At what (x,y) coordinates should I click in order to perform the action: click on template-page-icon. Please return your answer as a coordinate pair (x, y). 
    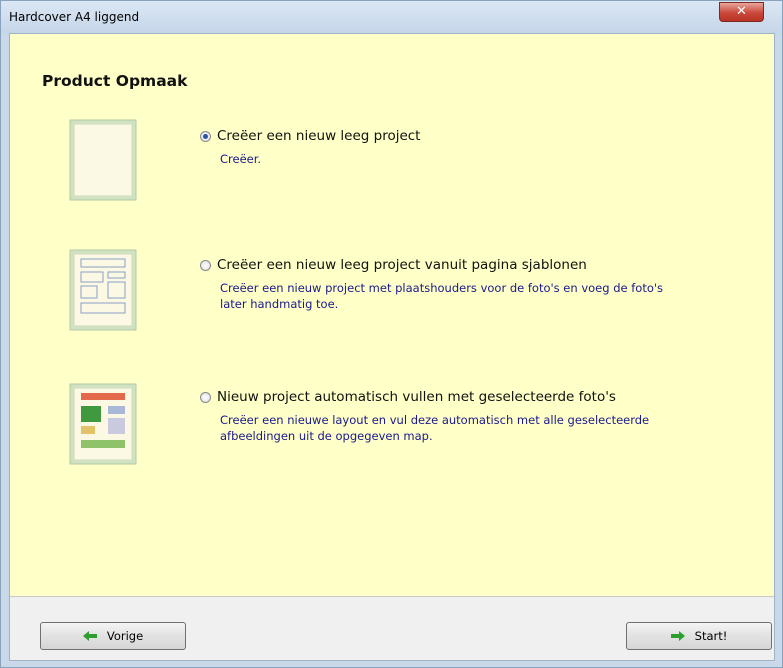
    Looking at the image, I should click on (103, 290).